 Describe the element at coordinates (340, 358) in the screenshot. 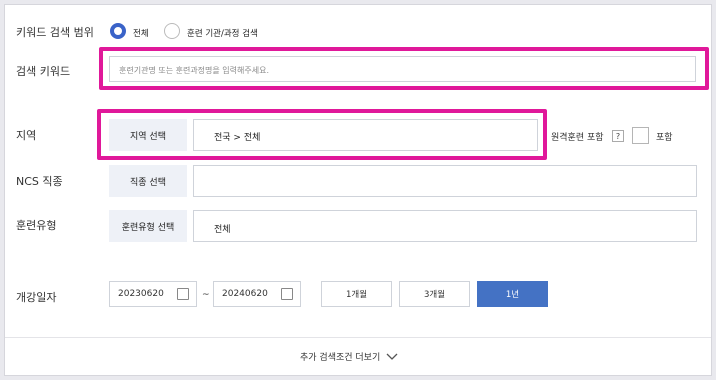

I see `more-conditions-label: 추가 검색조건 더보기` at that location.